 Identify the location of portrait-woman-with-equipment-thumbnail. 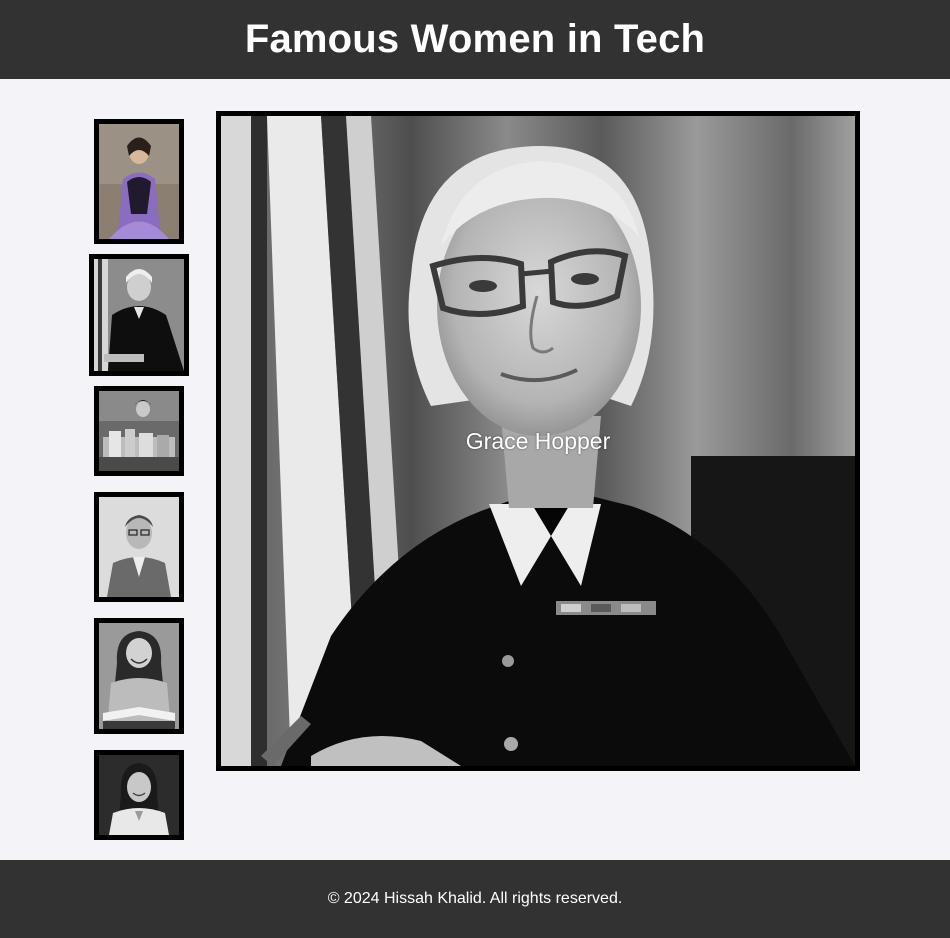
(139, 431).